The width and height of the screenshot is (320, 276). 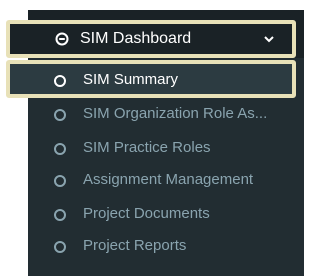 I want to click on sidebar-item-project-reports: Project Reports, so click(x=166, y=248).